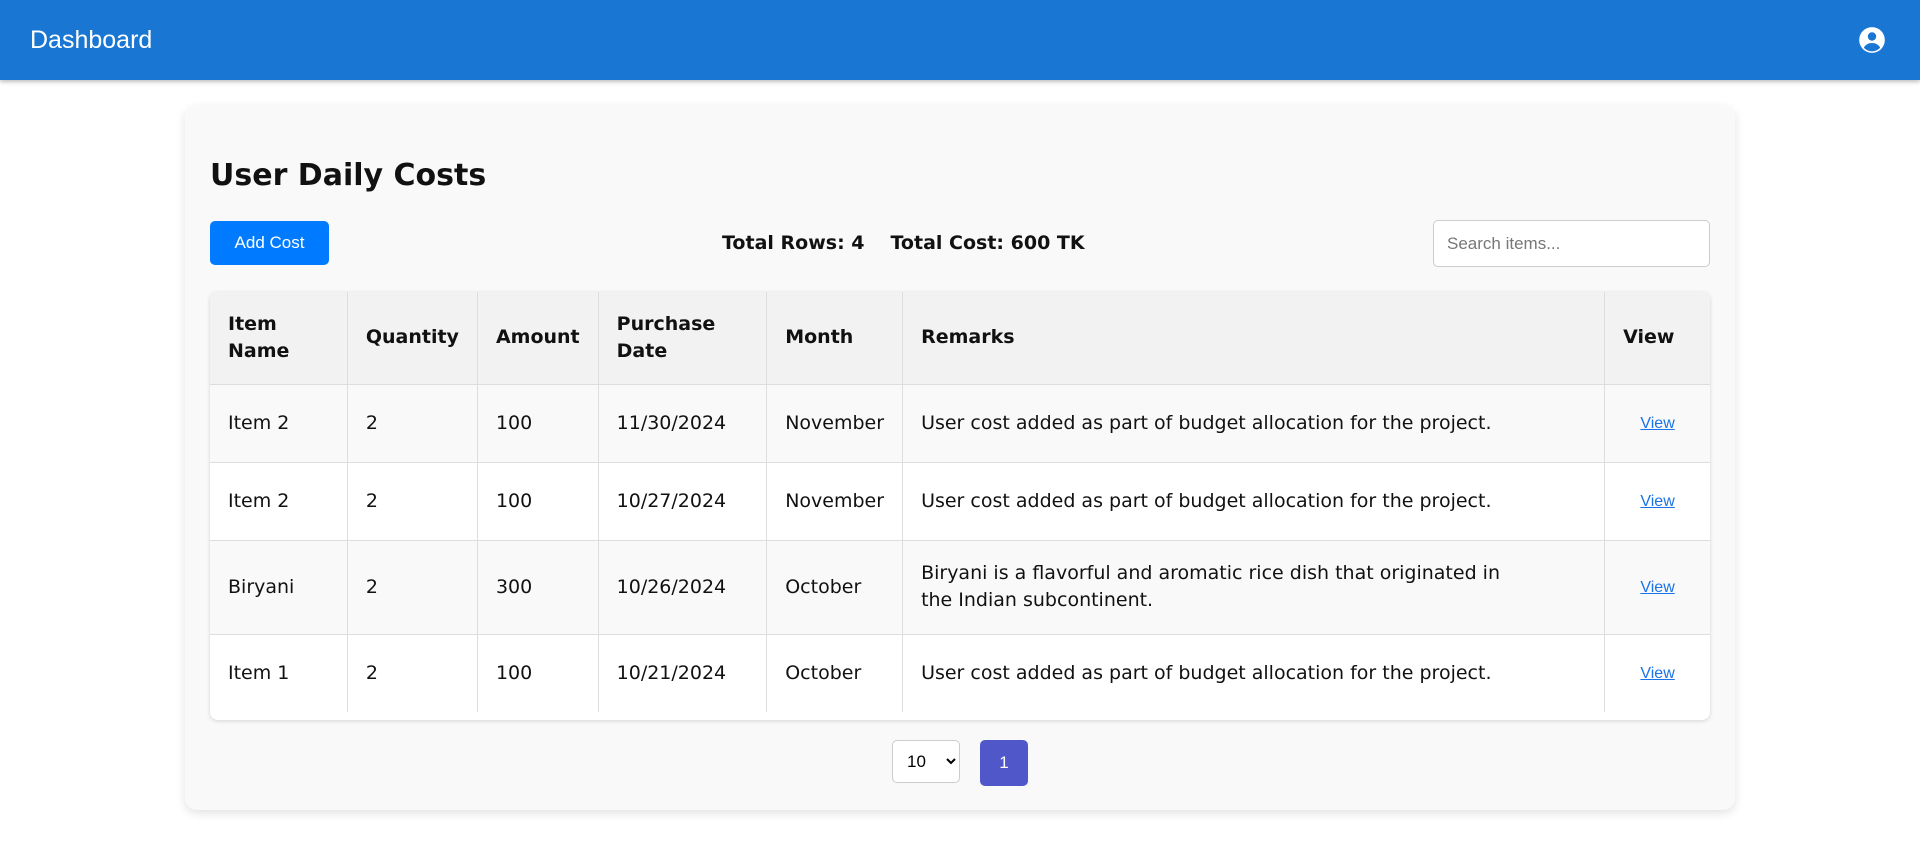 The height and width of the screenshot is (847, 1920). Describe the element at coordinates (987, 243) in the screenshot. I see `total-cost: Total Cost: 600 TK` at that location.